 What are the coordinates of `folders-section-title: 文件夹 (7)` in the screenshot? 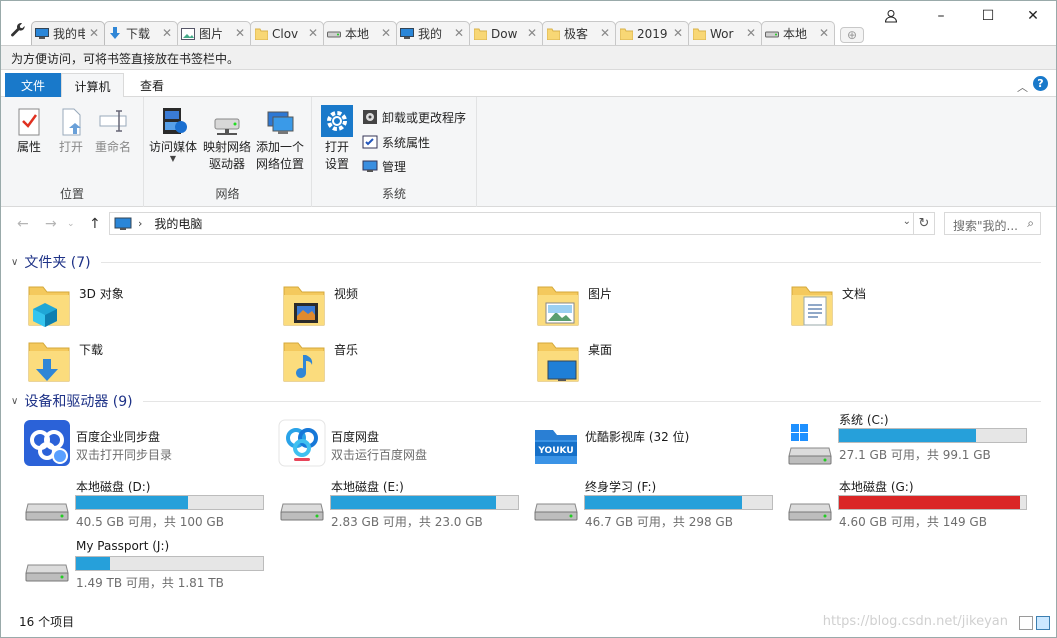 It's located at (57, 263).